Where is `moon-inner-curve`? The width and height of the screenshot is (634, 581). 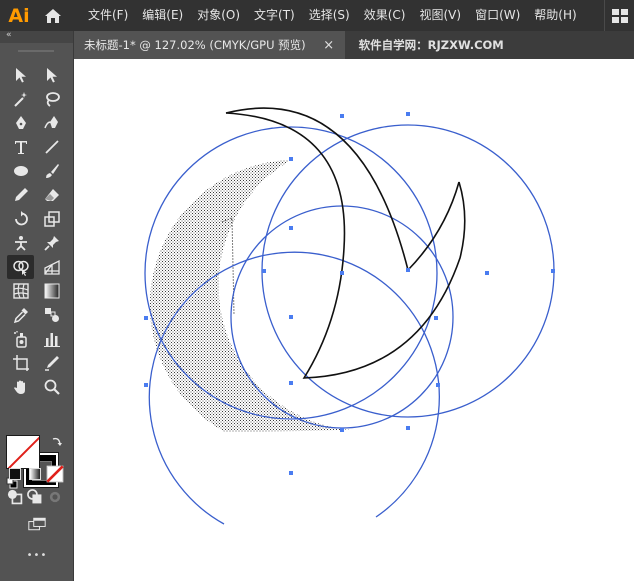 moon-inner-curve is located at coordinates (342, 189).